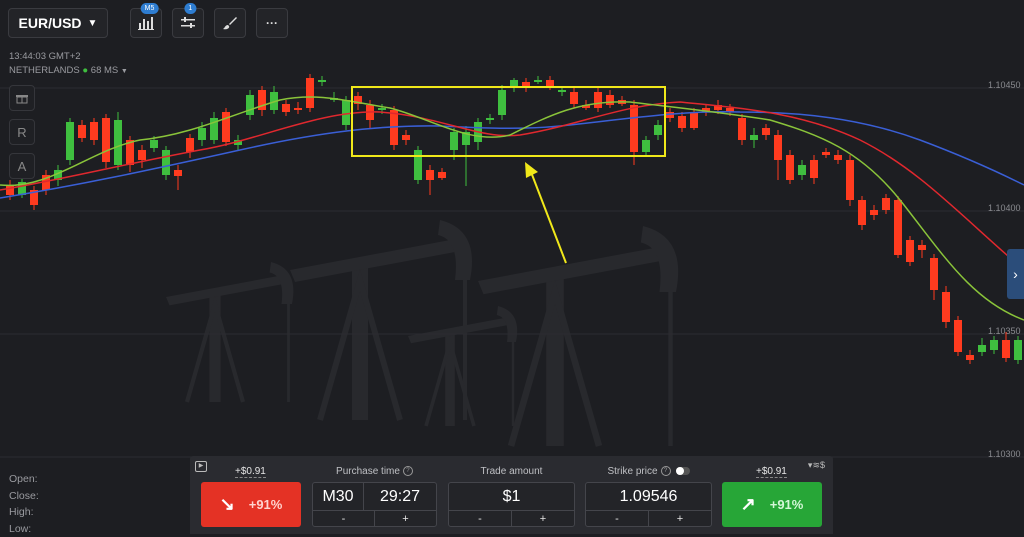 The width and height of the screenshot is (1024, 537). I want to click on server-info: 13:44:03 GMT+2 NETHERLANDS ● 68 MS ▼, so click(68, 64).